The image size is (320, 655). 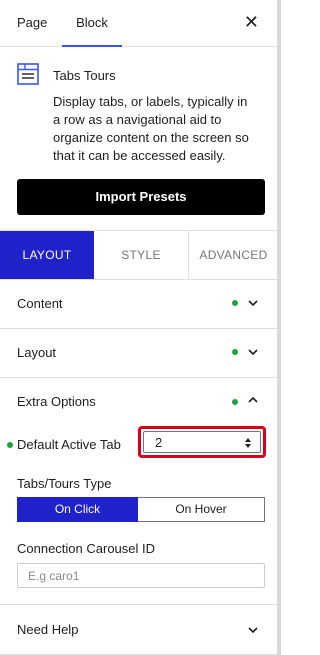 I want to click on tabs-block-icon, so click(x=28, y=74).